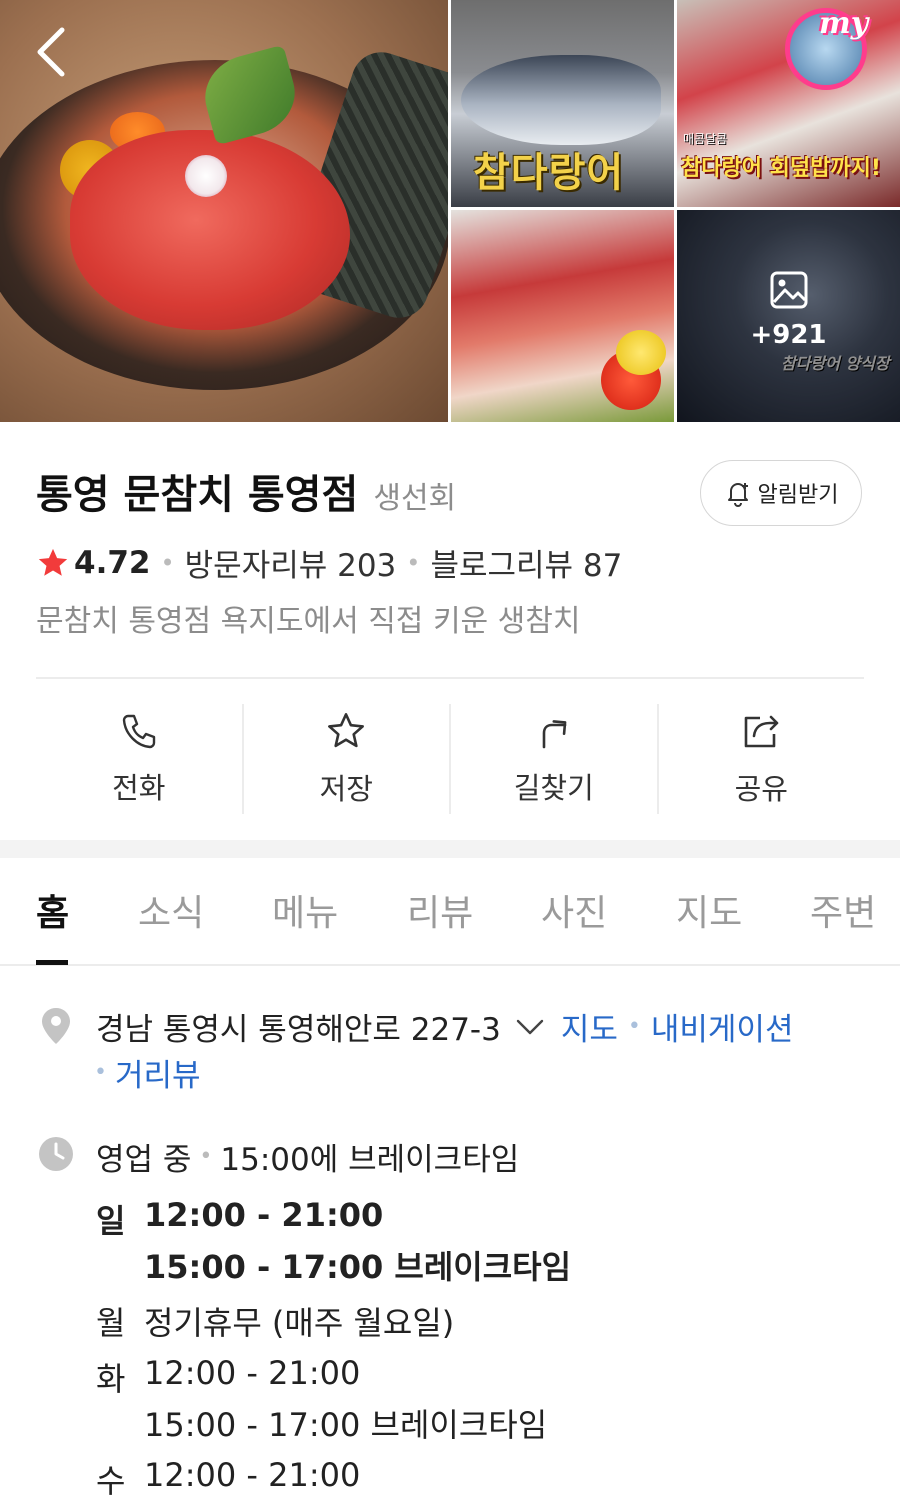  Describe the element at coordinates (370, 1160) in the screenshot. I see `business-status-detail: 15:00에 브레이크타임` at that location.